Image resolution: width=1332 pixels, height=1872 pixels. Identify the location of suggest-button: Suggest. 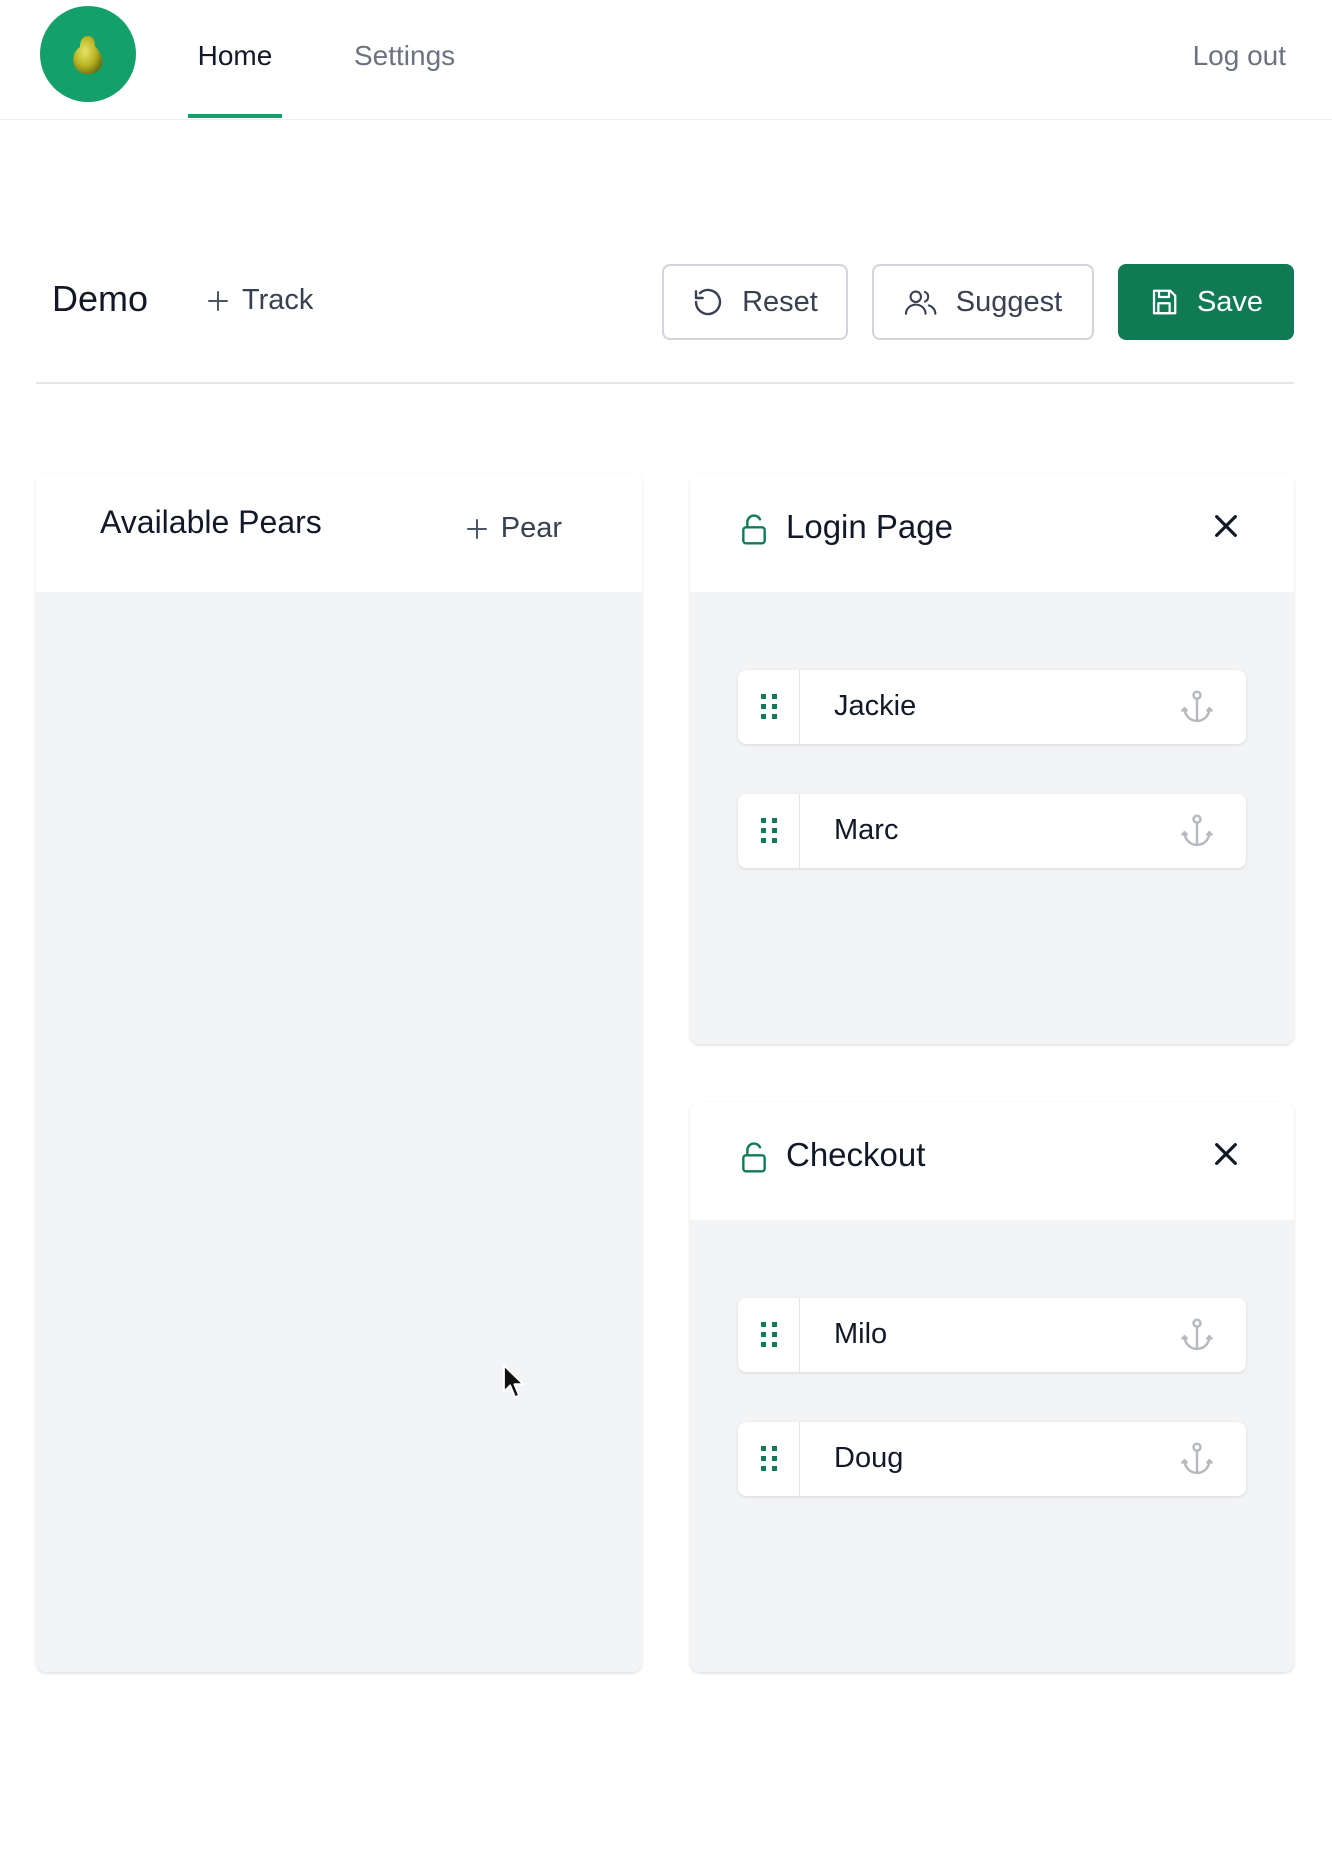
(983, 302).